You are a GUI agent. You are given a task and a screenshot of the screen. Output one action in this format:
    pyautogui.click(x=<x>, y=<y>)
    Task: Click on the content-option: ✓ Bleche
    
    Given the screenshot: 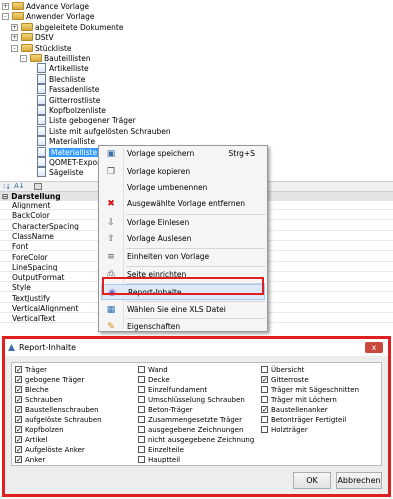 What is the action you would take?
    pyautogui.click(x=32, y=390)
    